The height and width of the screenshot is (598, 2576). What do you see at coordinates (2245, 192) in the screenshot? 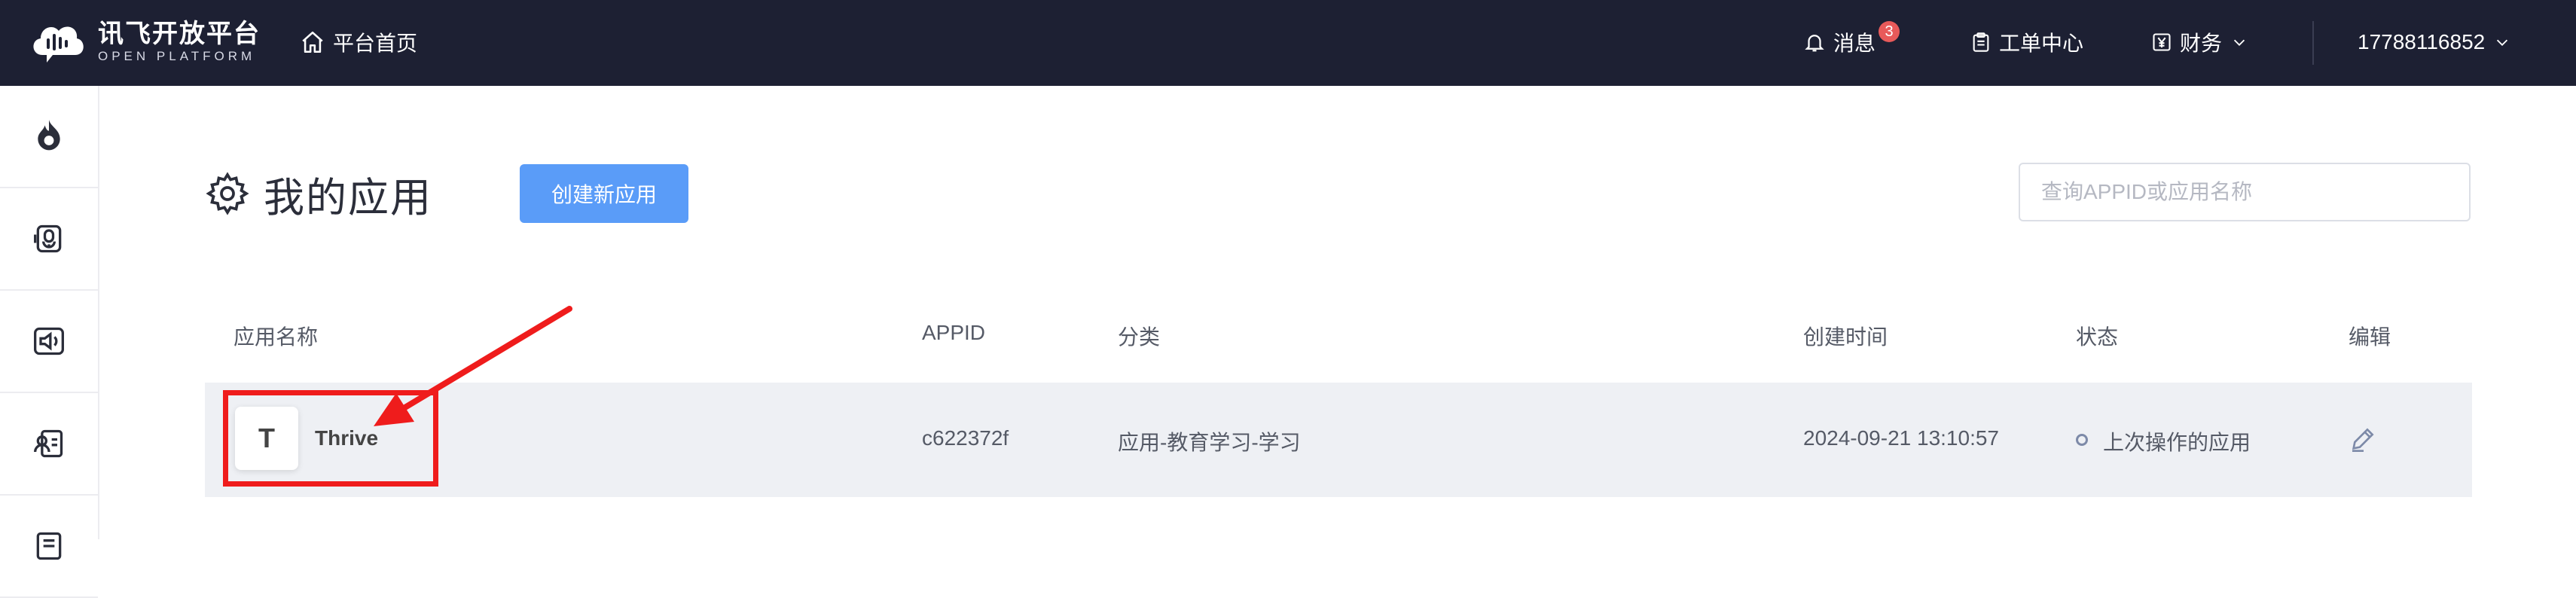
I see `search-input` at bounding box center [2245, 192].